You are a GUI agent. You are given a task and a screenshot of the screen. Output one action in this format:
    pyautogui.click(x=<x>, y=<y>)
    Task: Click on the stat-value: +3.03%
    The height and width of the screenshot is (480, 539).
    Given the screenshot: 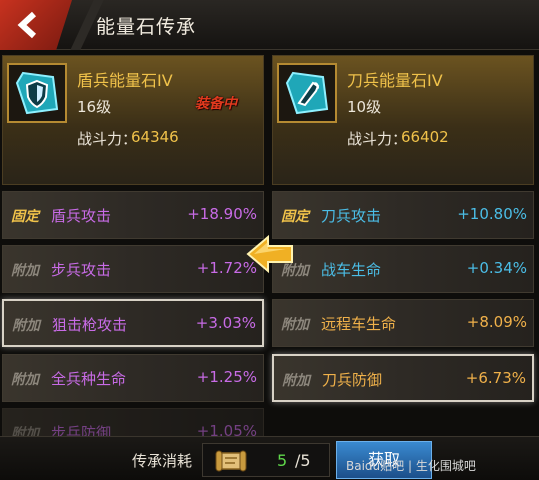 What is the action you would take?
    pyautogui.click(x=225, y=323)
    